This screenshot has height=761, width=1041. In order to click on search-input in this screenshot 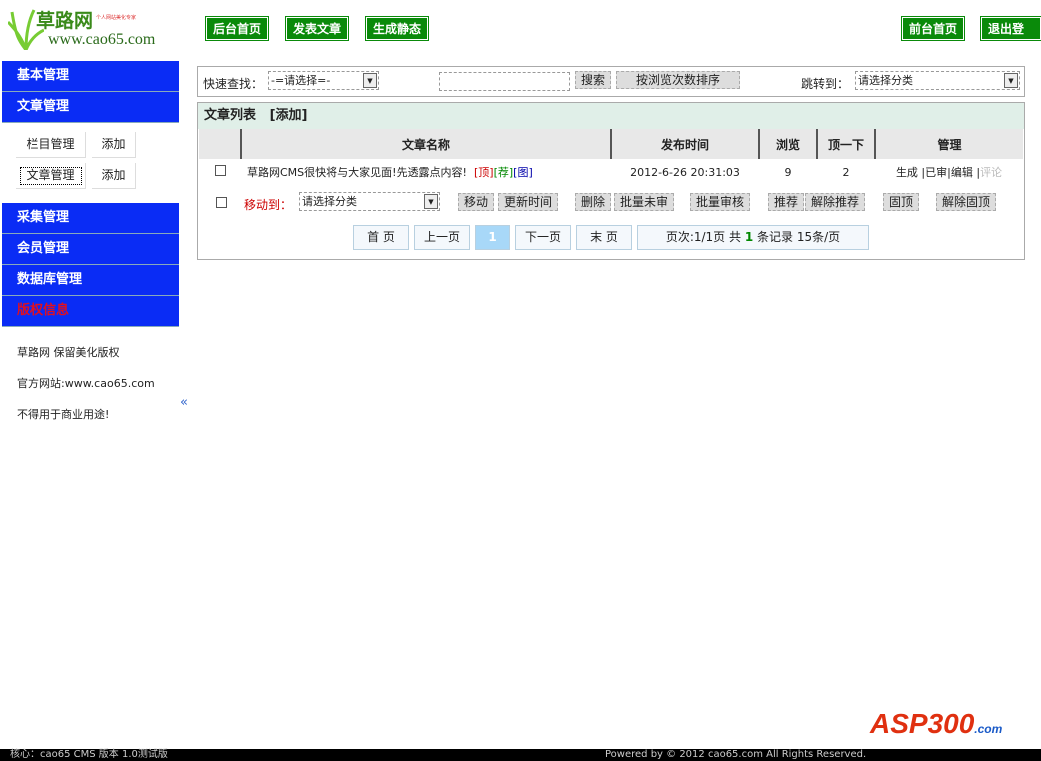, I will do `click(504, 81)`.